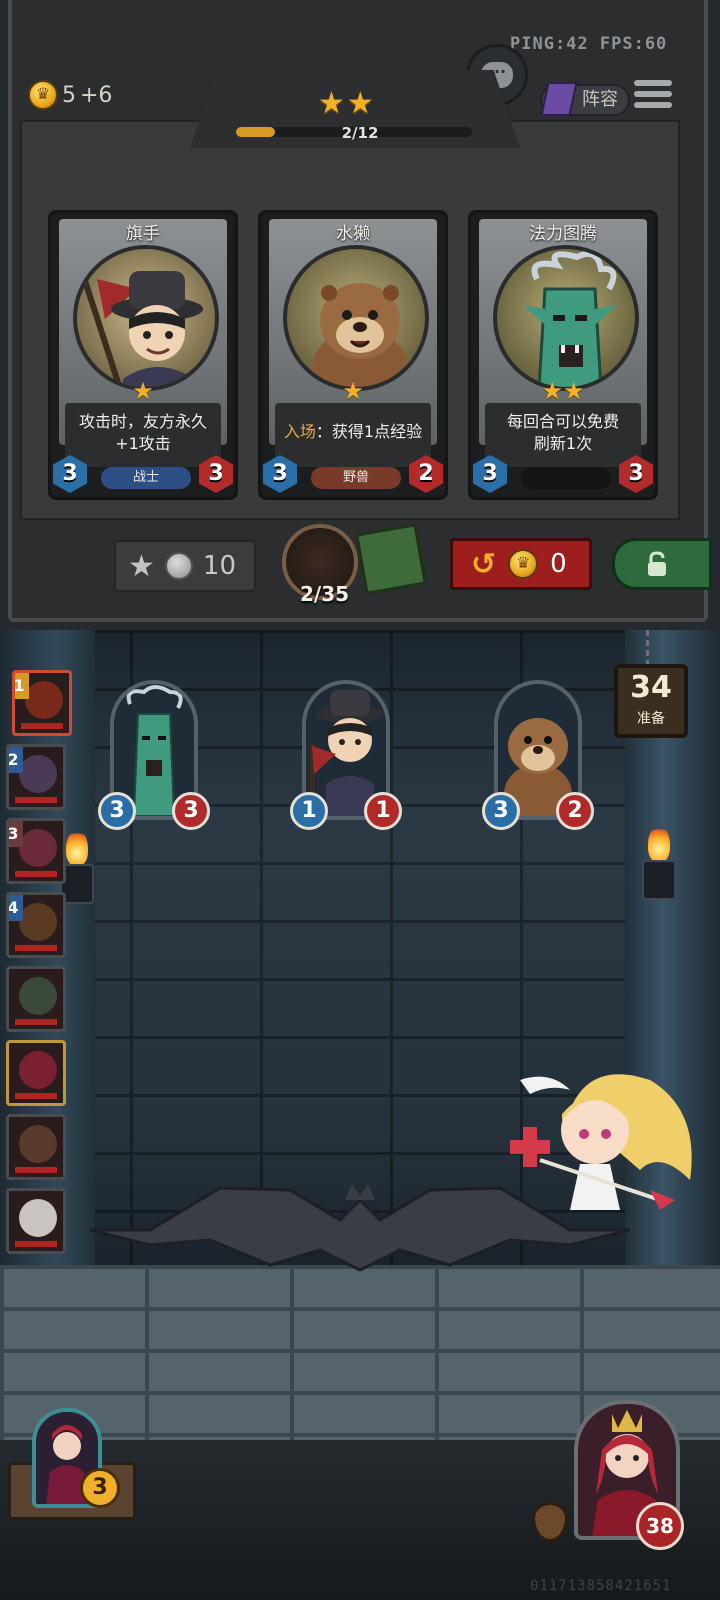 The height and width of the screenshot is (1600, 720). Describe the element at coordinates (299, 431) in the screenshot. I see `card-keyword: 入场` at that location.